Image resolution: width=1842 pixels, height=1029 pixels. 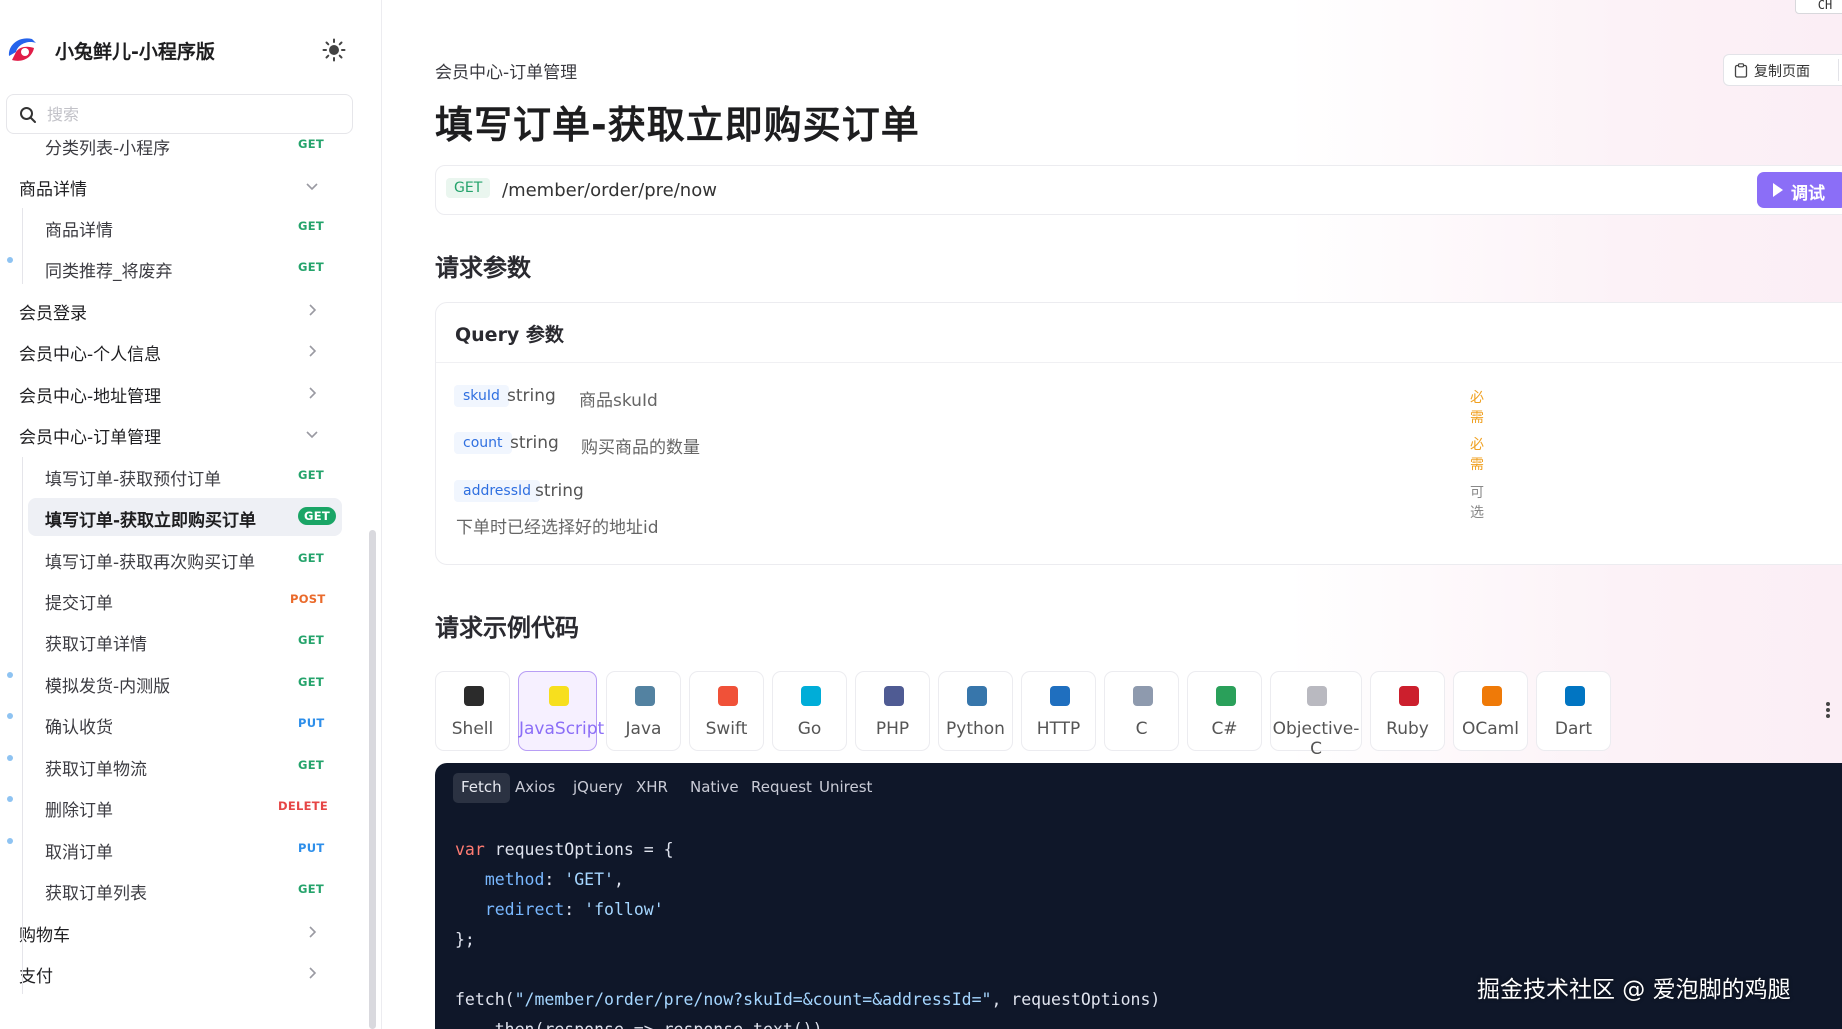 I want to click on sidebar-folder: 会员中心-订单管理, so click(x=180, y=434).